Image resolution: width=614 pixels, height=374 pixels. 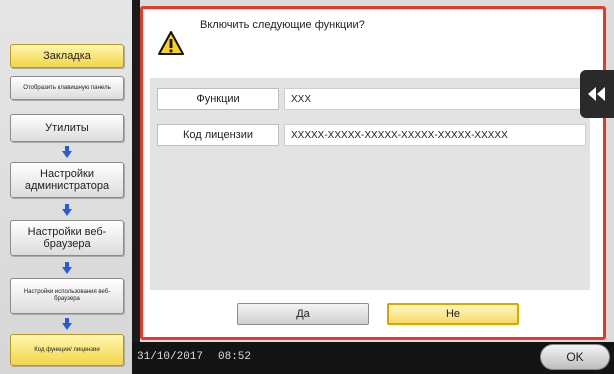 What do you see at coordinates (67, 128) in the screenshot?
I see `utilities-button: Утилиты` at bounding box center [67, 128].